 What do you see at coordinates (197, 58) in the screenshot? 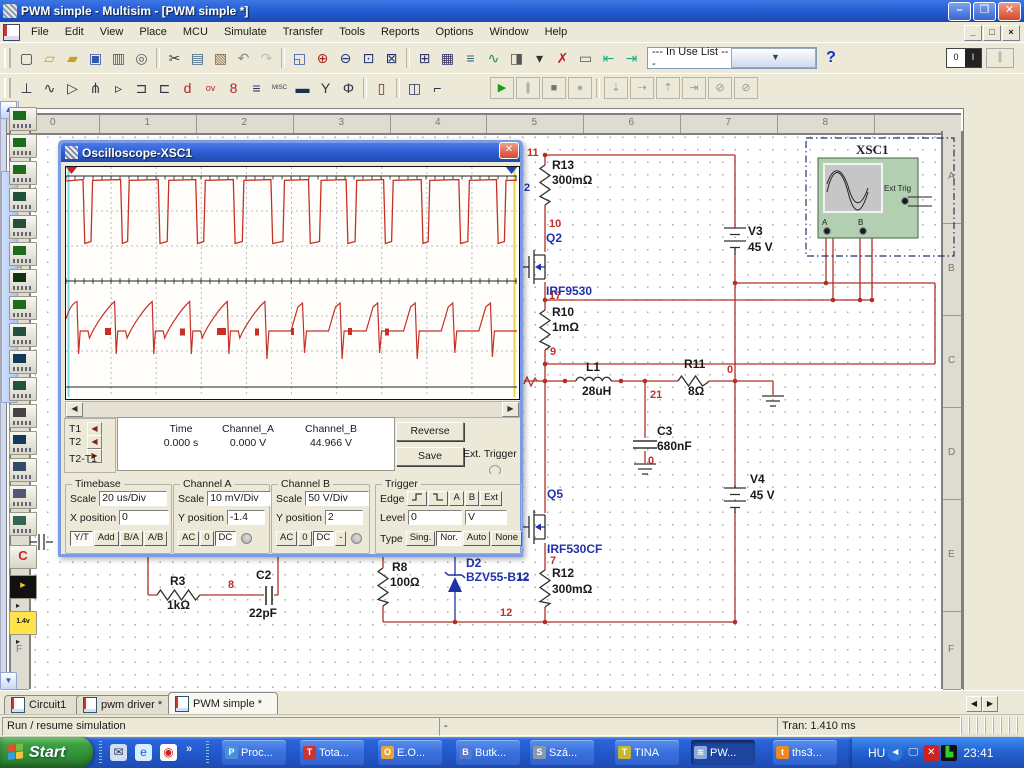
I see `copy-icon: ▤` at bounding box center [197, 58].